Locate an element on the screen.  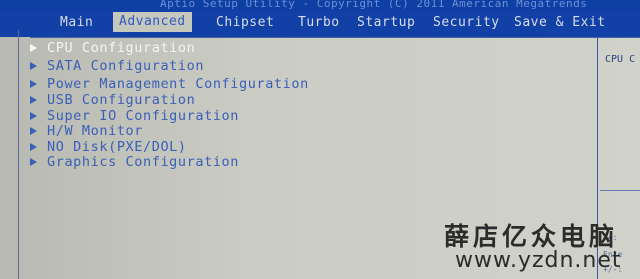
menu-item-no-disk: NO Disk(PXE/DOL) is located at coordinates (108, 147).